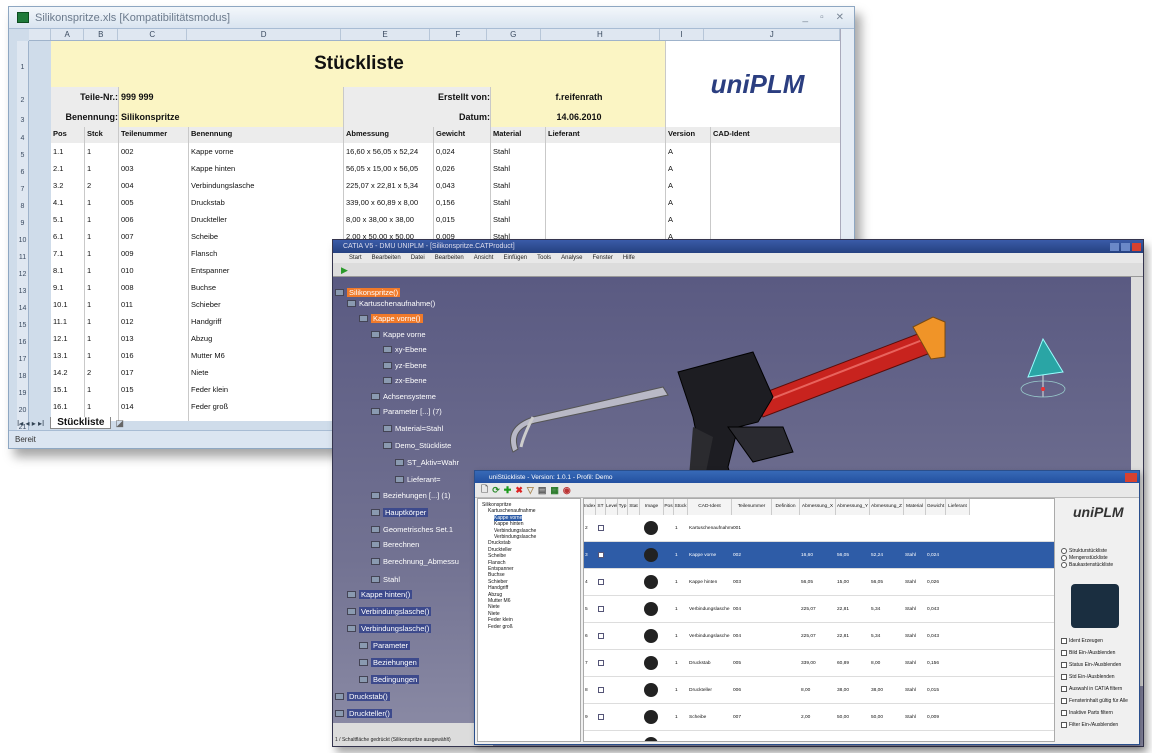  What do you see at coordinates (462, 219) in the screenshot?
I see `table-cell: 0,015` at bounding box center [462, 219].